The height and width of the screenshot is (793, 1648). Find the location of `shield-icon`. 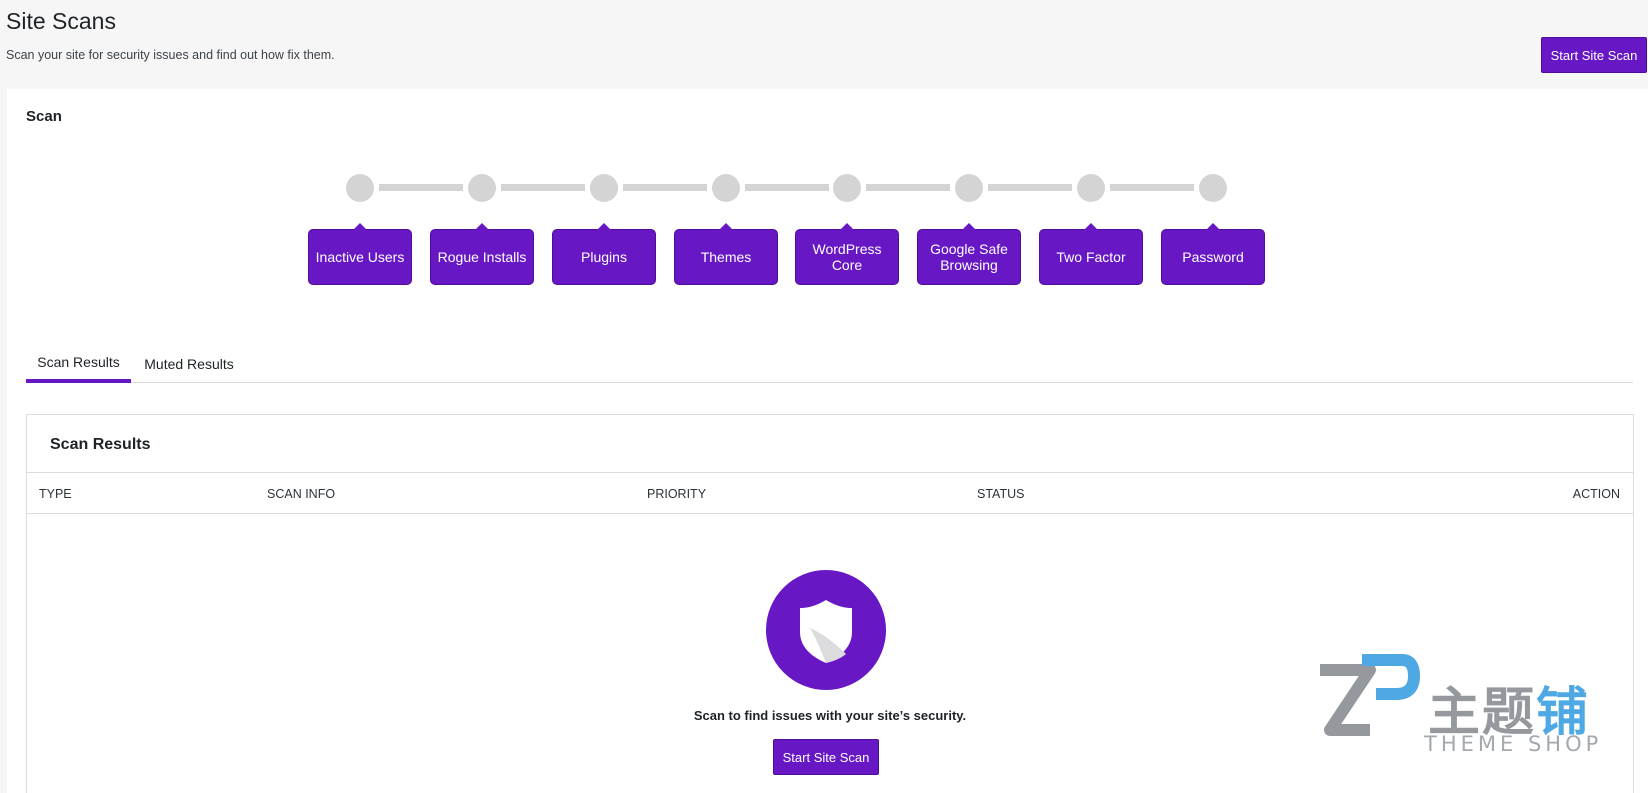

shield-icon is located at coordinates (826, 630).